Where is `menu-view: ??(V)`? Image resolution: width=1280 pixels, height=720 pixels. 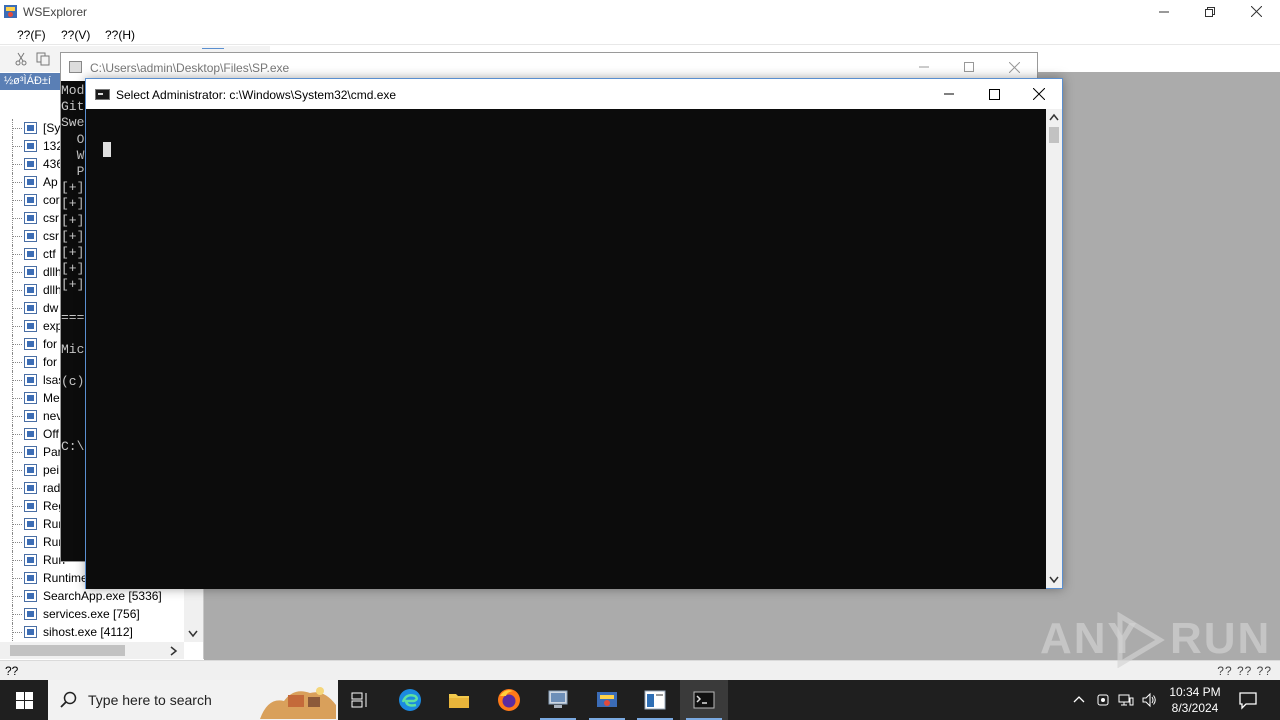 menu-view: ??(V) is located at coordinates (75, 35).